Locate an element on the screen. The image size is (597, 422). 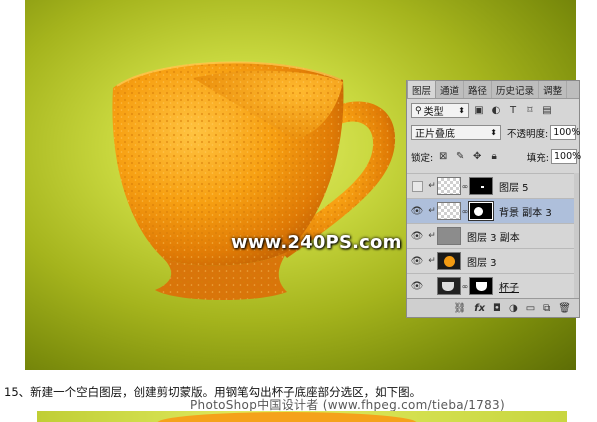
shape-filter-icon: ⌑ is located at coordinates (530, 111).